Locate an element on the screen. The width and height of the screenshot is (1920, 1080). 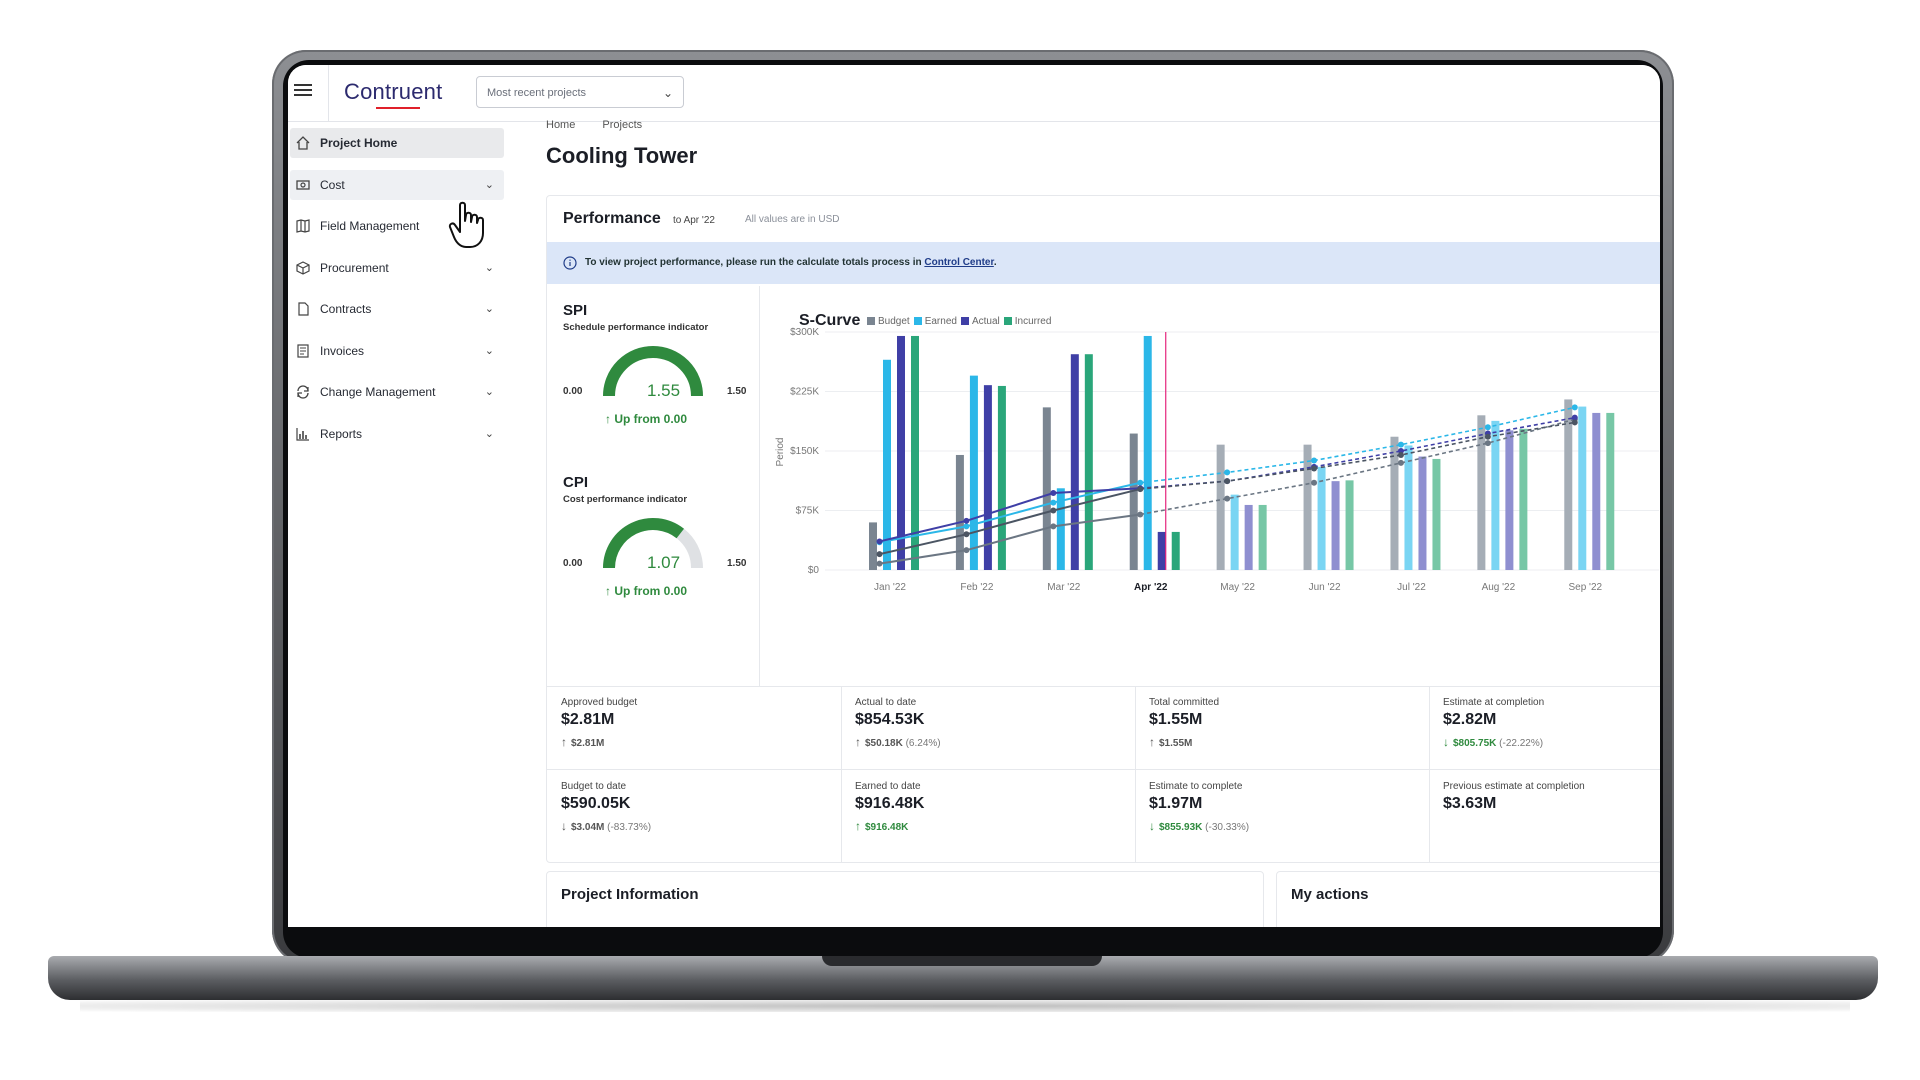
sidebar-item-reports: Reports ⌄ is located at coordinates (397, 434).